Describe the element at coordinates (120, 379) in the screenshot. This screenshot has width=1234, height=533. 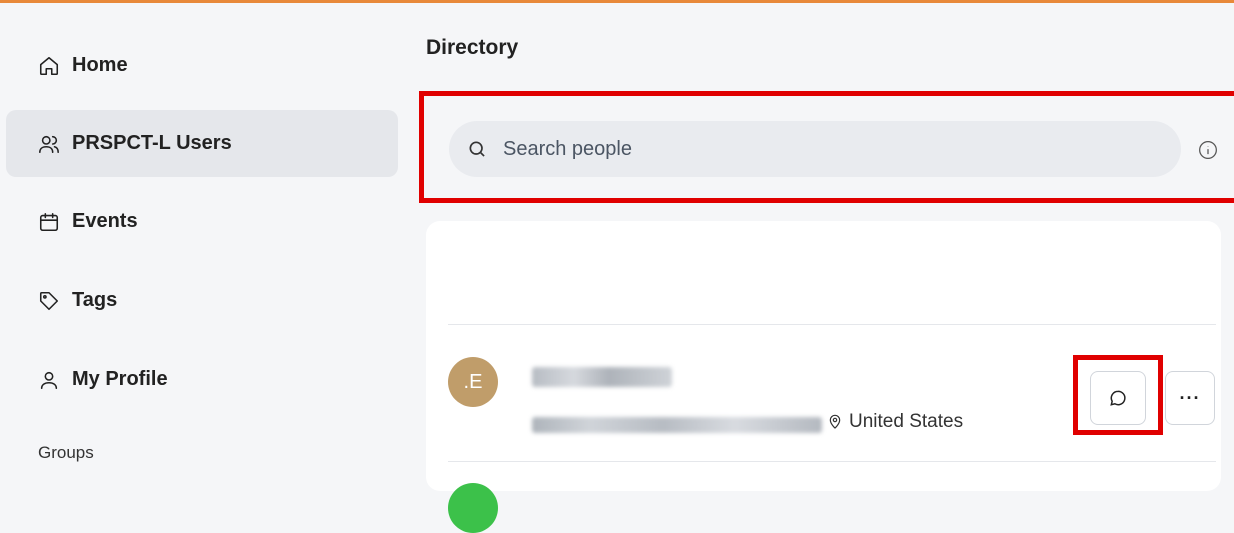
I see `sidebar-item-label: My Profile` at that location.